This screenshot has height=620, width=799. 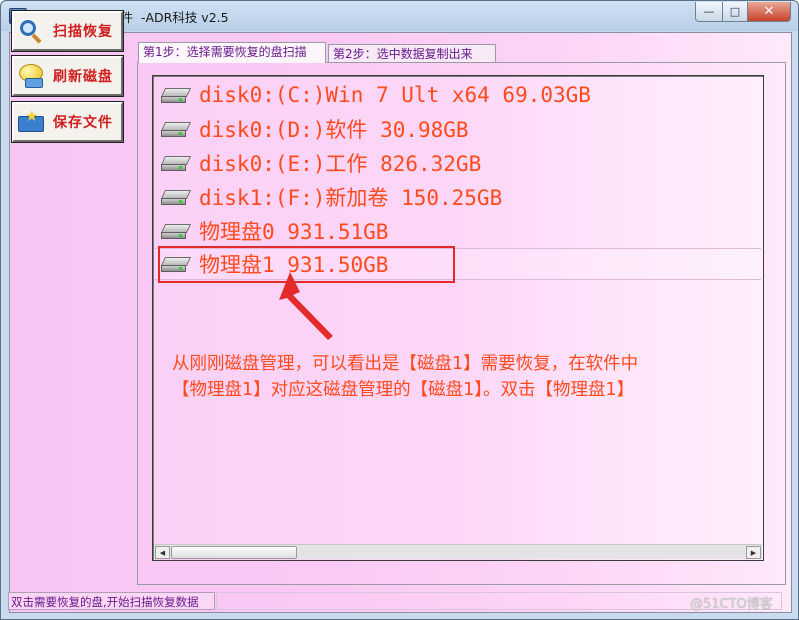 I want to click on tab-step1: 第1步：选择需要恢复的盘扫描, so click(x=232, y=52).